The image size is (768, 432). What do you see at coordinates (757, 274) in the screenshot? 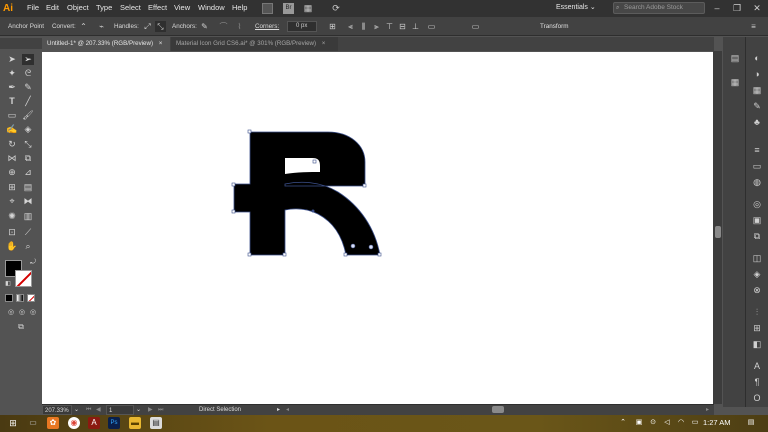
I see `asset-export-panel-icon: ◈` at bounding box center [757, 274].